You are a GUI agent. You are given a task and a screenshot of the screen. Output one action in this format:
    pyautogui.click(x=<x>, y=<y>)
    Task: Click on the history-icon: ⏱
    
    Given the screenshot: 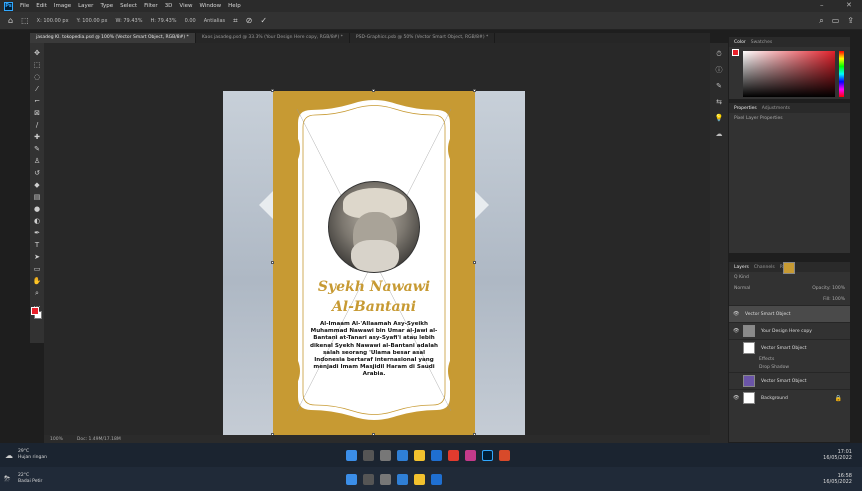 What is the action you would take?
    pyautogui.click(x=719, y=54)
    